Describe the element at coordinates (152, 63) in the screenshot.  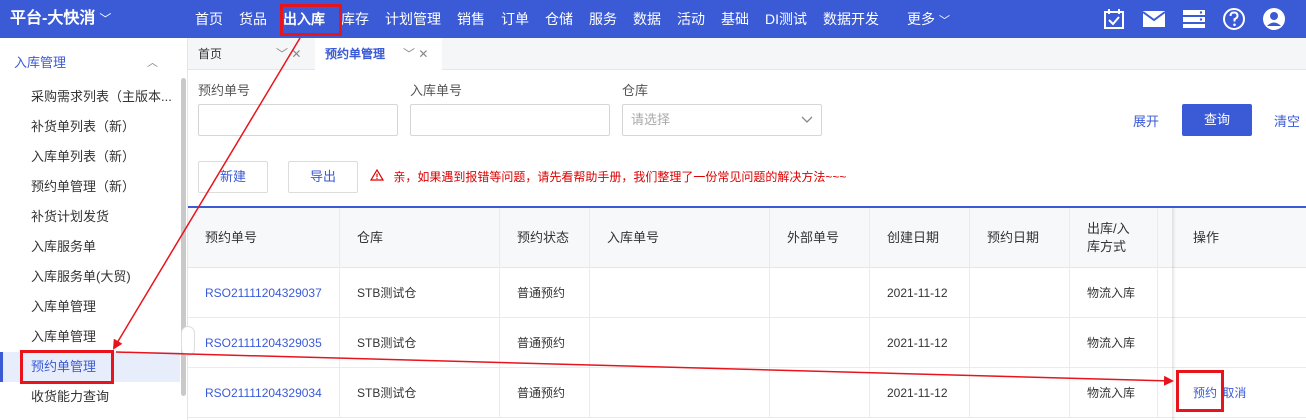
I see `chevron-up-icon: ︿` at that location.